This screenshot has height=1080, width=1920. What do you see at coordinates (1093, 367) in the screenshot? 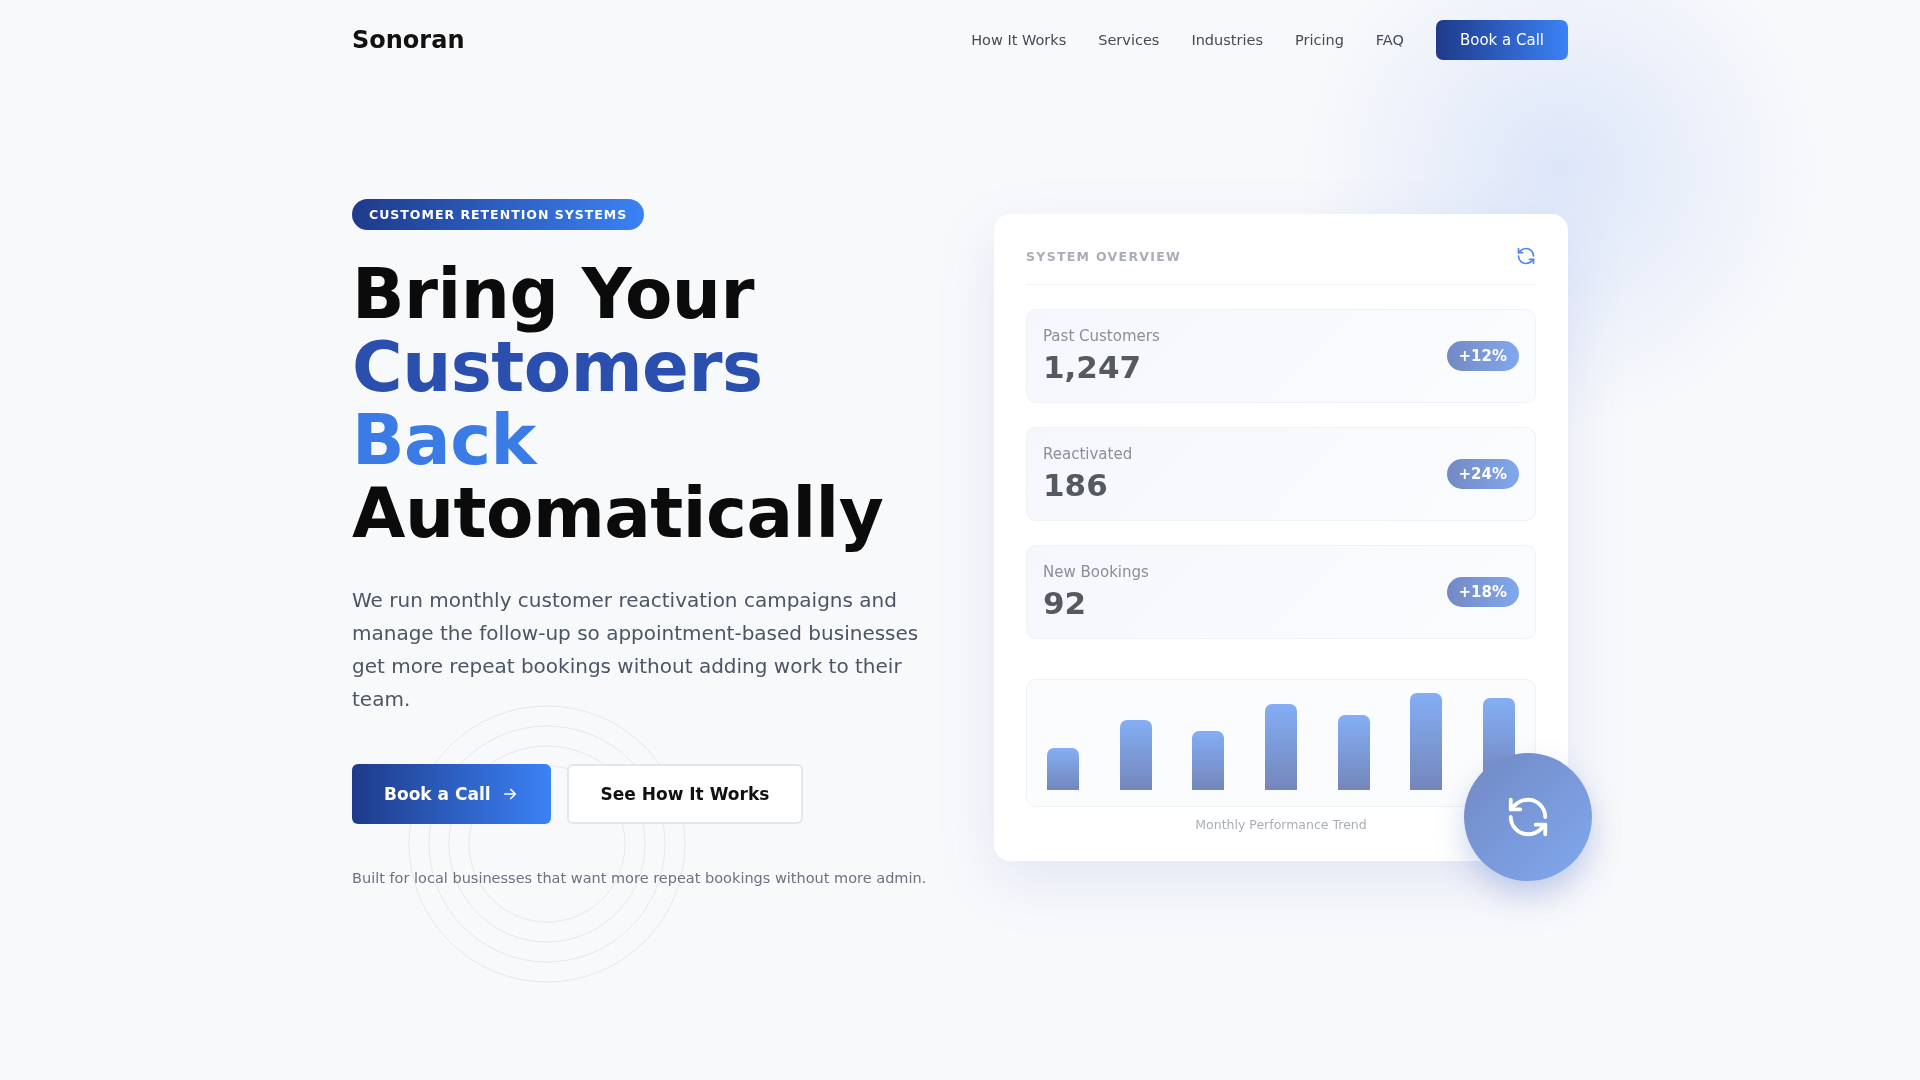
I see `stat-value: 1,247` at bounding box center [1093, 367].